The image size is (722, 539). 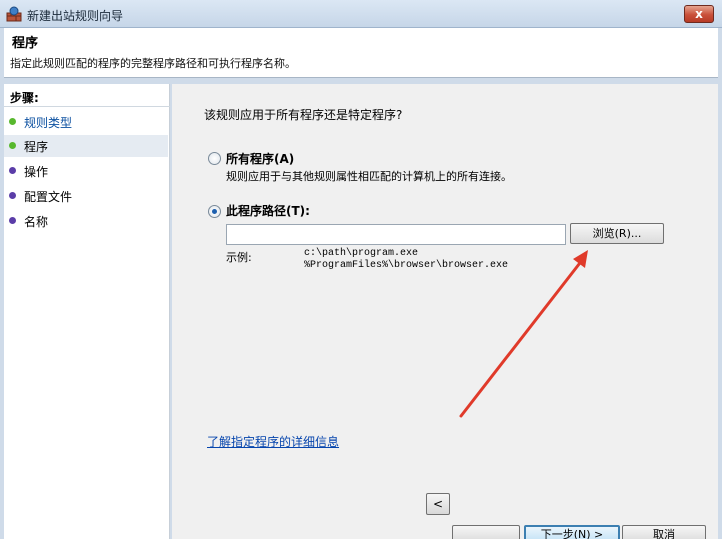 I want to click on close-button: x, so click(x=699, y=14).